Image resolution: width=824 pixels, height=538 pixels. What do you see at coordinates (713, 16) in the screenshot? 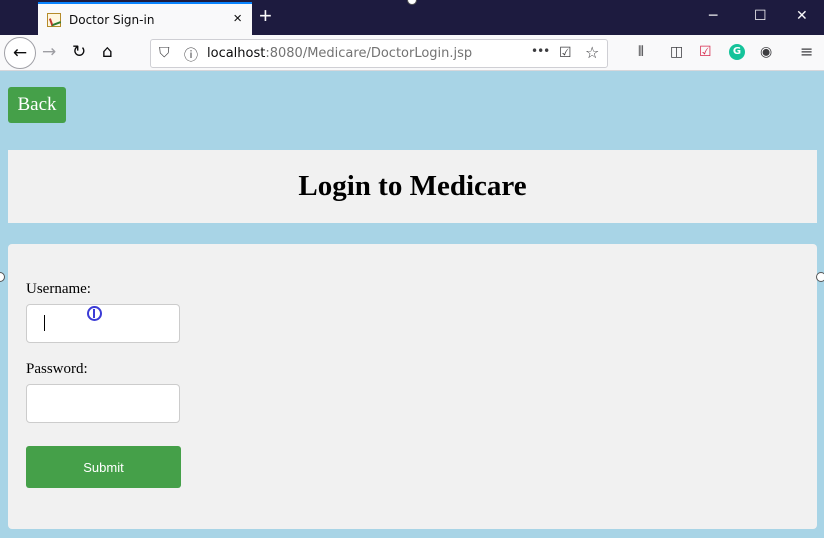
I see `minimize-icon: ─` at bounding box center [713, 16].